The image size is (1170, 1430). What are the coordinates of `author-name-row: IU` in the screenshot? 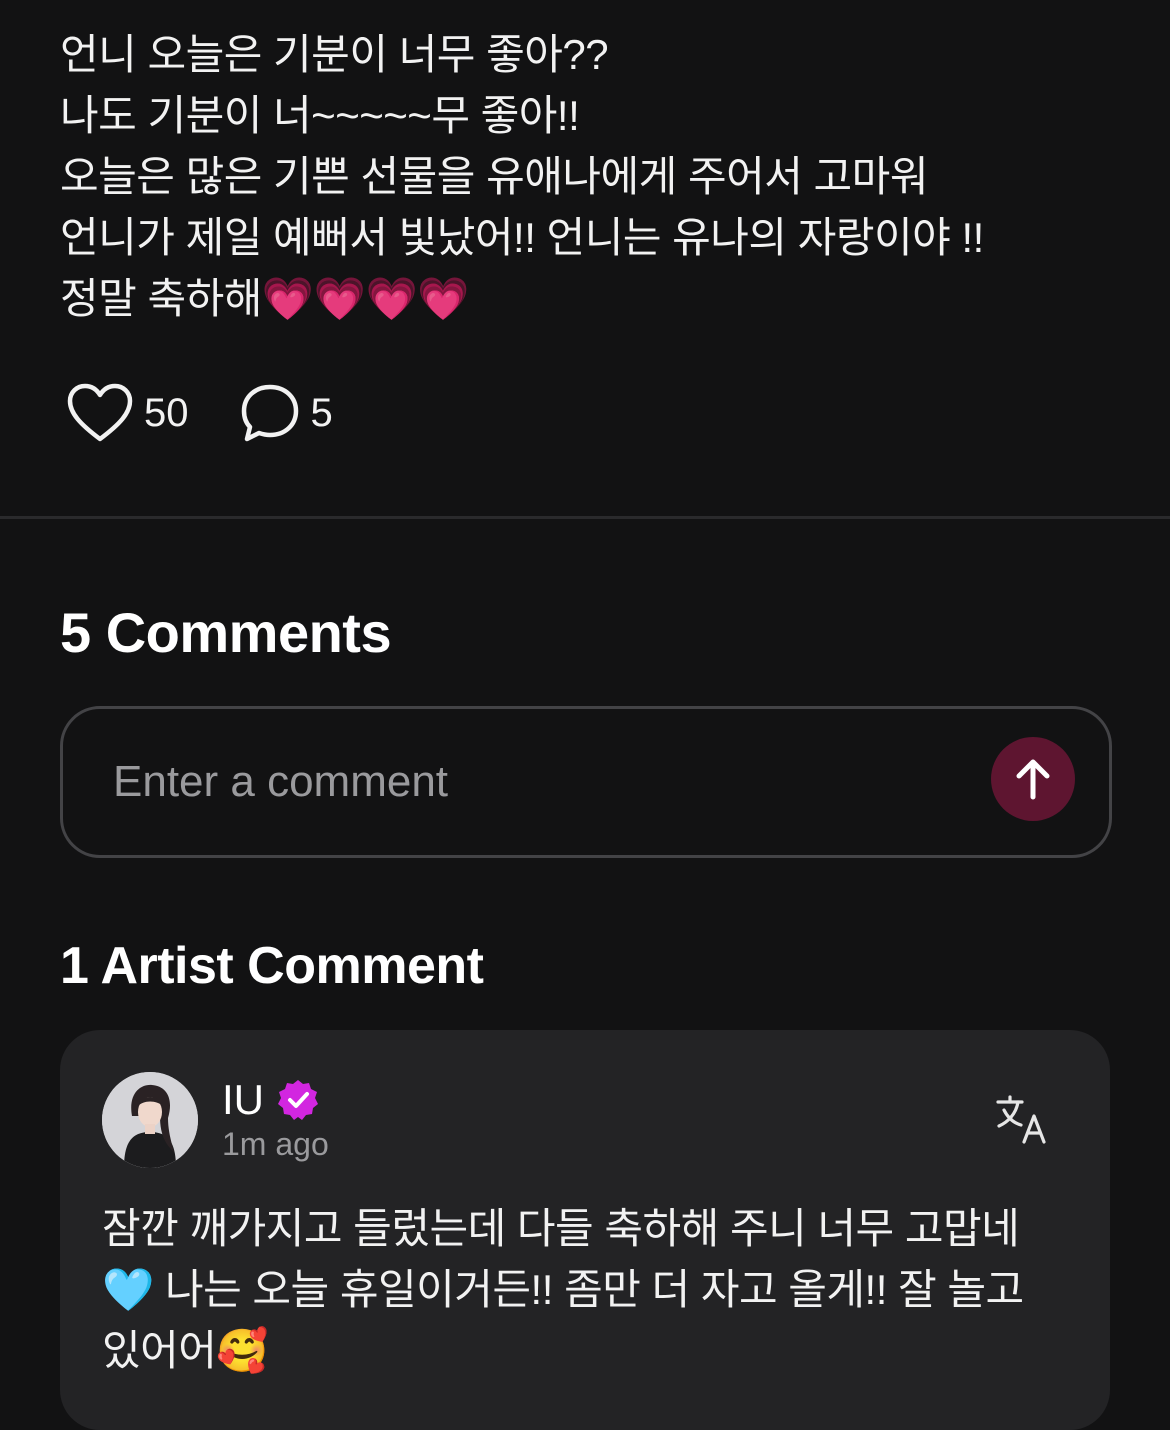 It's located at (271, 1100).